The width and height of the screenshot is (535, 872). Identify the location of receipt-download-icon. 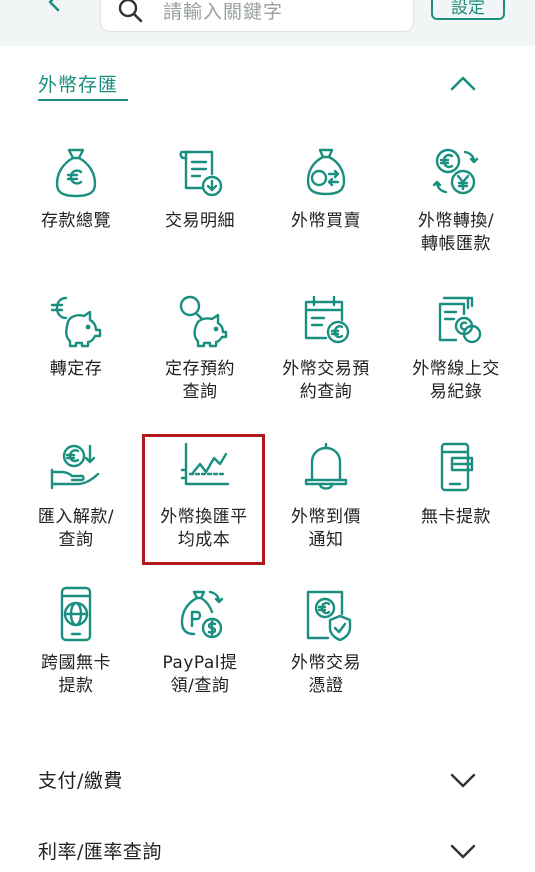
(201, 173).